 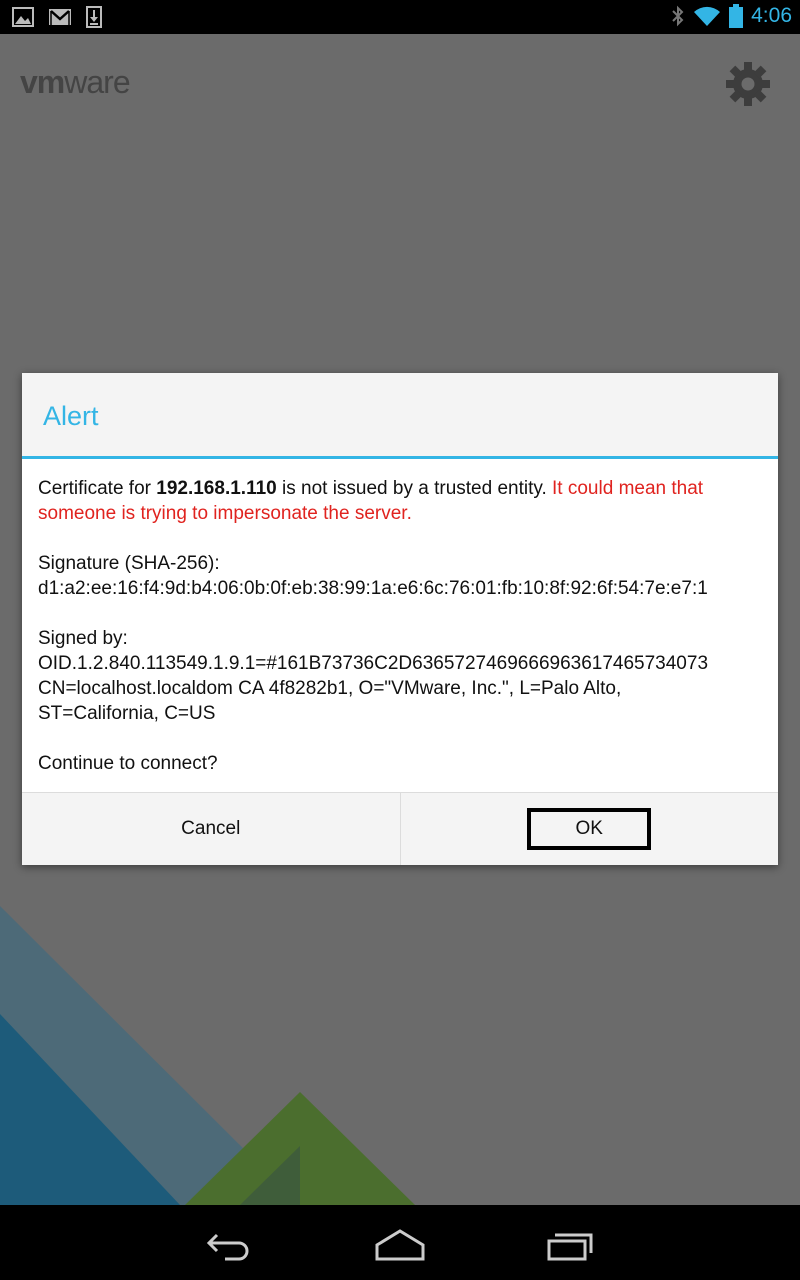 What do you see at coordinates (128, 763) in the screenshot?
I see `continue-question: Continue to connect?` at bounding box center [128, 763].